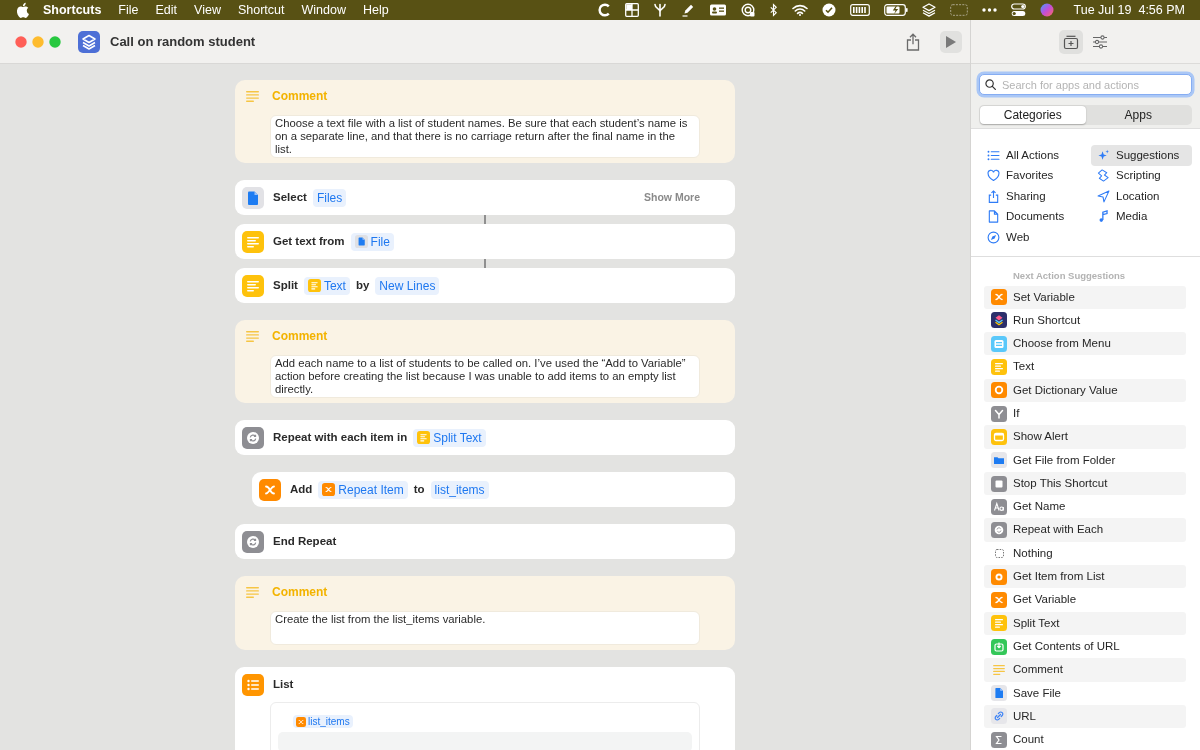 The width and height of the screenshot is (1200, 750). What do you see at coordinates (1085, 507) in the screenshot?
I see `suggestion-item: Get Name` at bounding box center [1085, 507].